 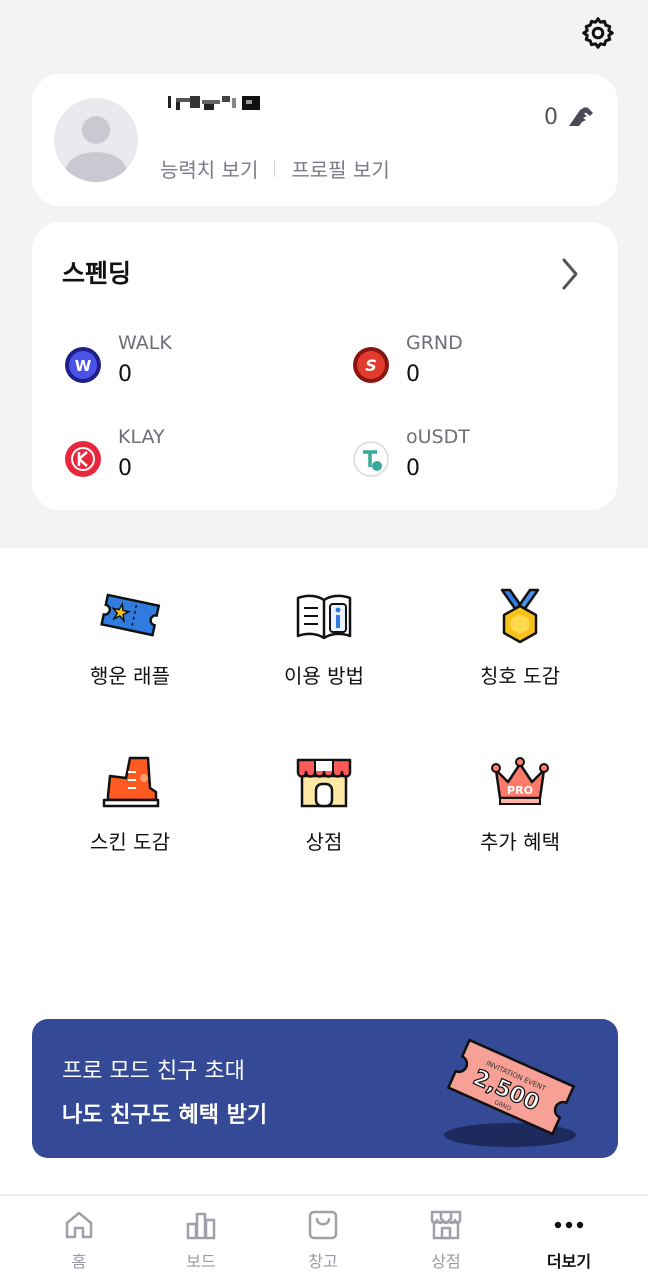 What do you see at coordinates (438, 437) in the screenshot?
I see `token-name: oUSDT` at bounding box center [438, 437].